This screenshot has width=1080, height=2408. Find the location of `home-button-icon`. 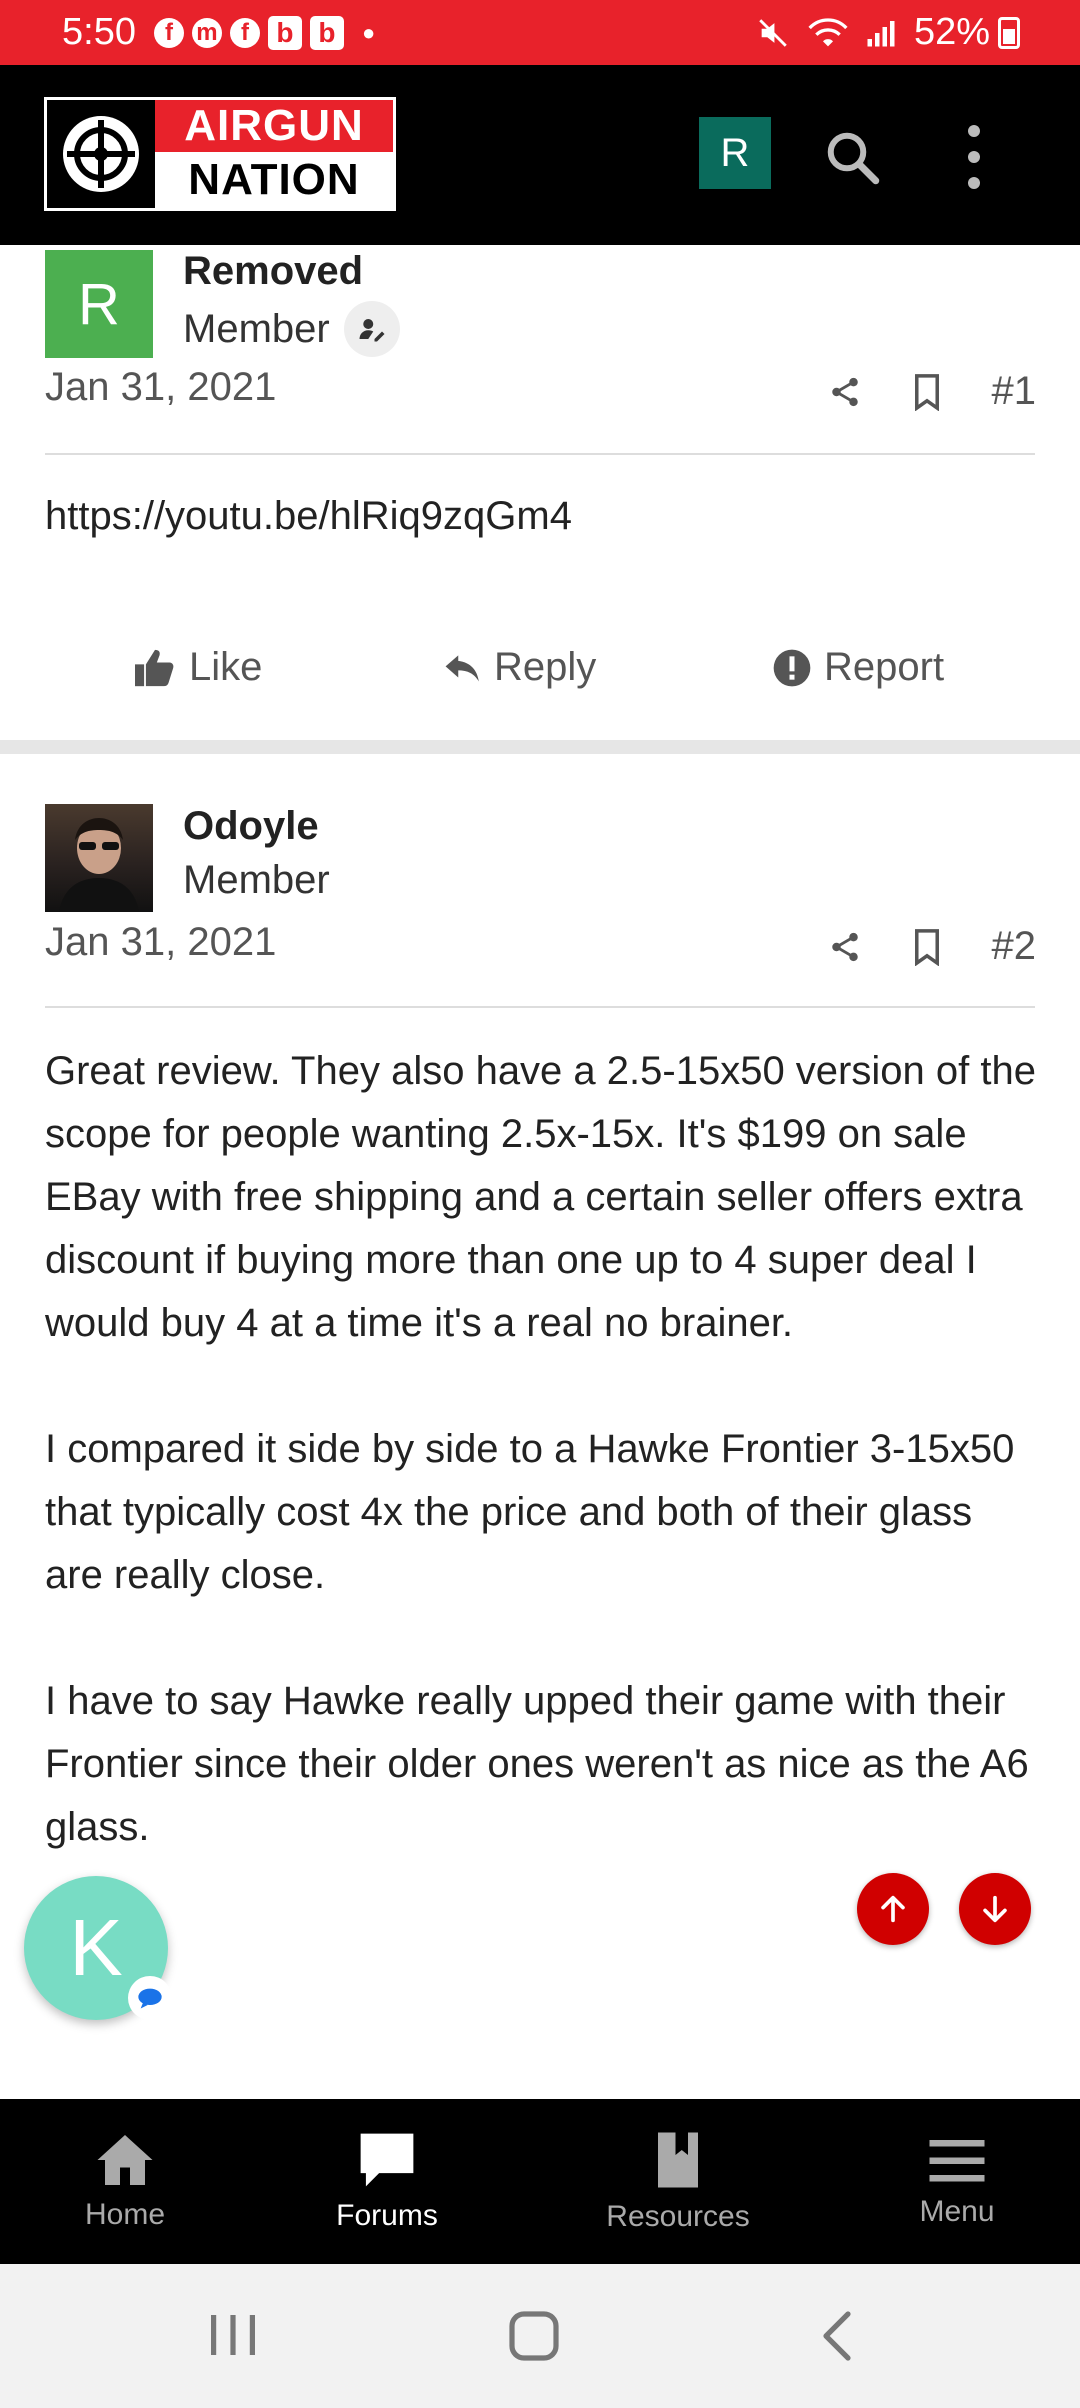

home-button-icon is located at coordinates (534, 2336).